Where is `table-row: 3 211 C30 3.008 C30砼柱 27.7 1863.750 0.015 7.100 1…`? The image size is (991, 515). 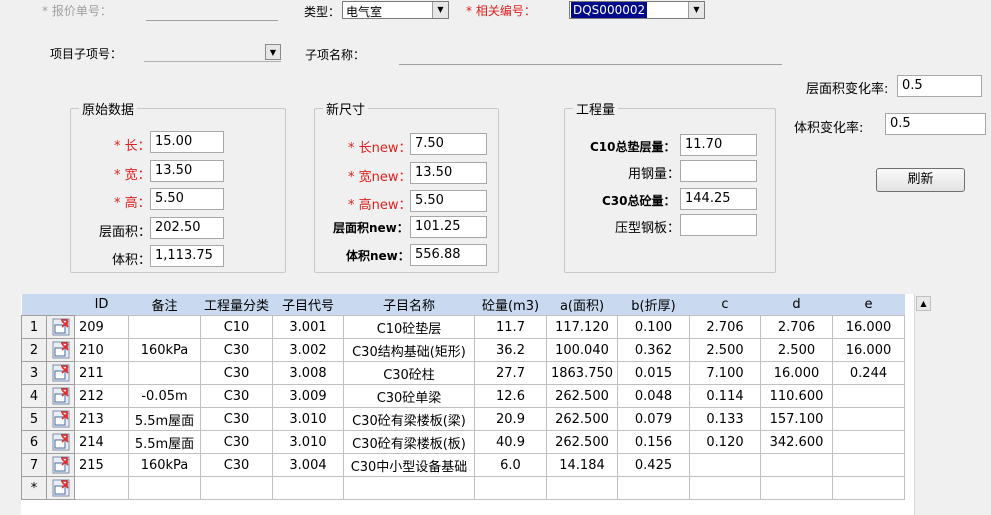
table-row: 3 211 C30 3.008 C30砼柱 27.7 1863.750 0.015 7.100 1… is located at coordinates (463, 373).